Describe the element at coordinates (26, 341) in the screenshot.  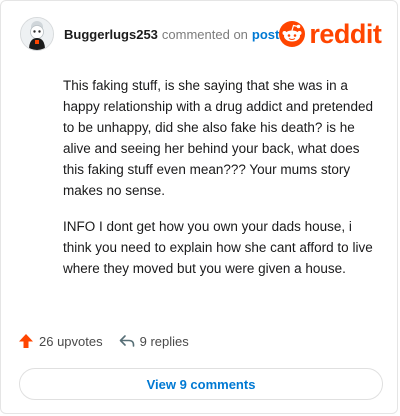
I see `upvote-arrow-icon` at that location.